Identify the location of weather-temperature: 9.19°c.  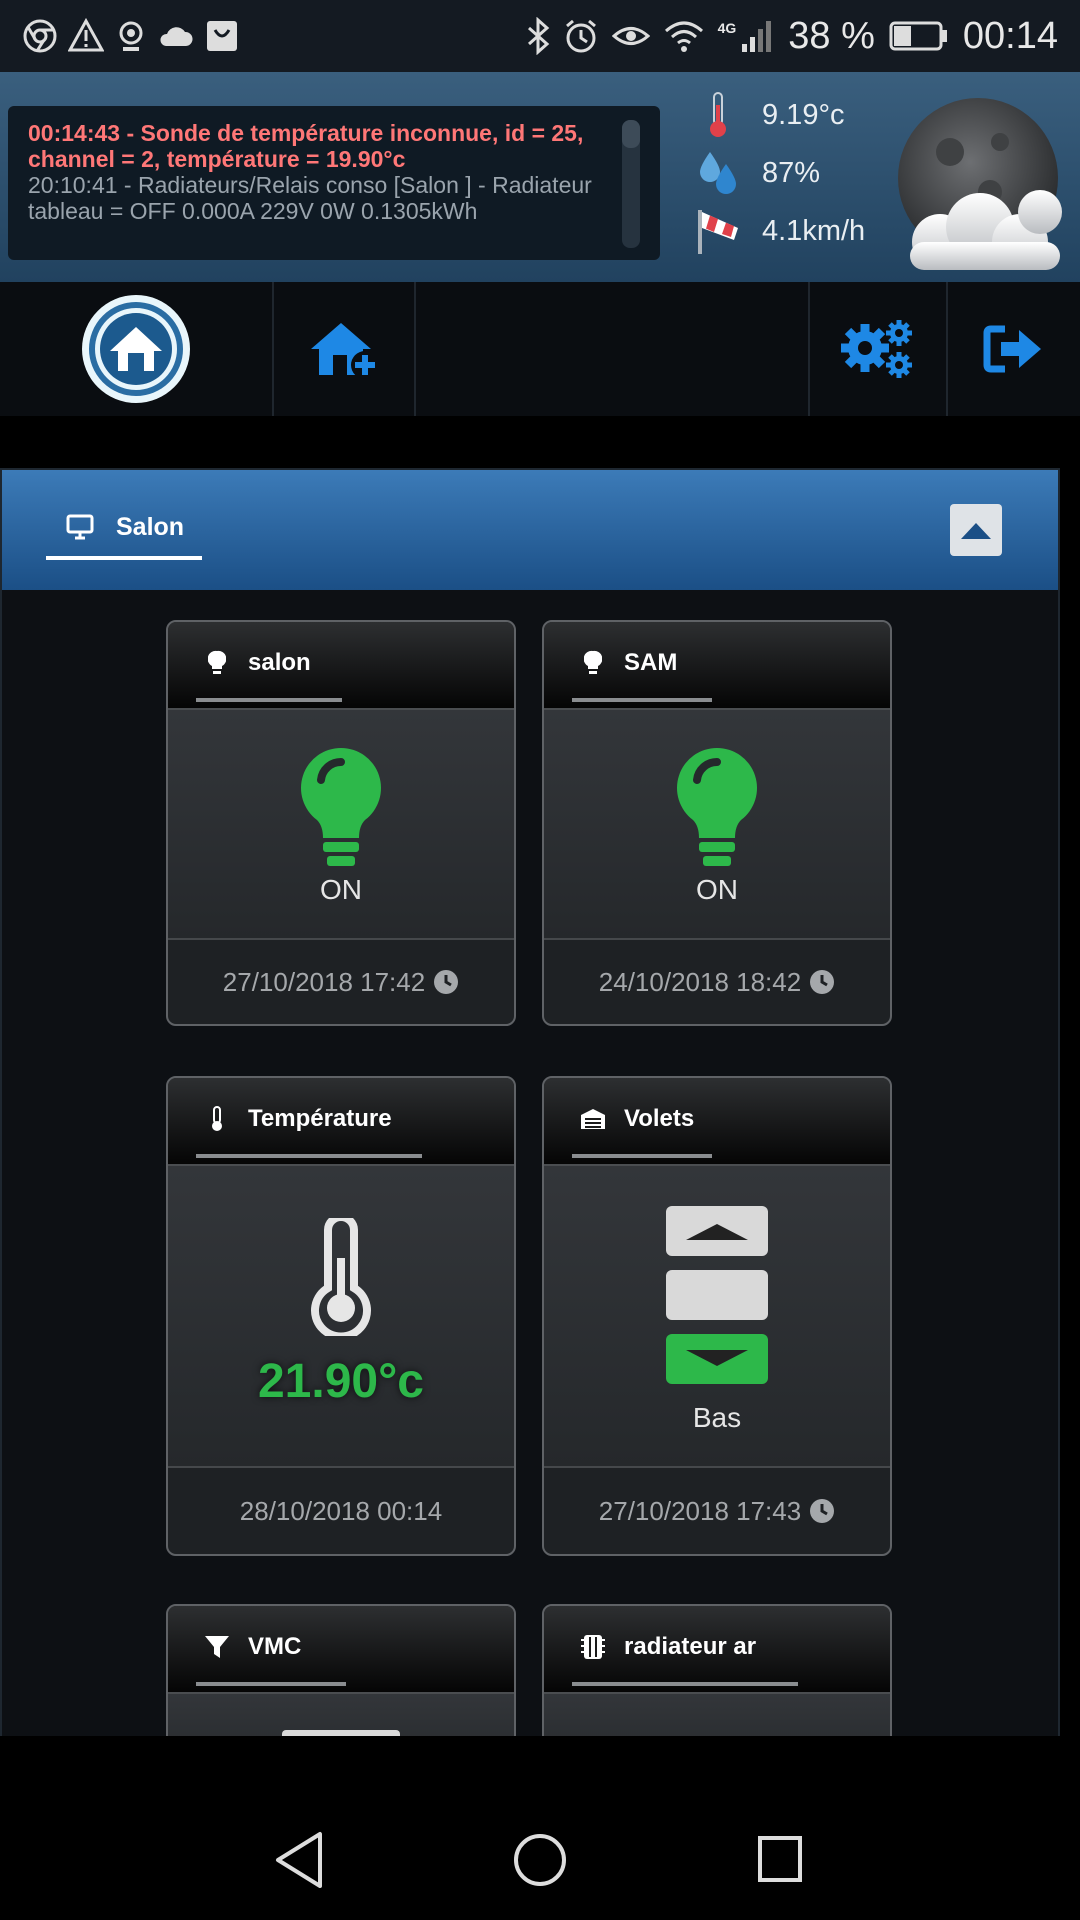
(766, 115).